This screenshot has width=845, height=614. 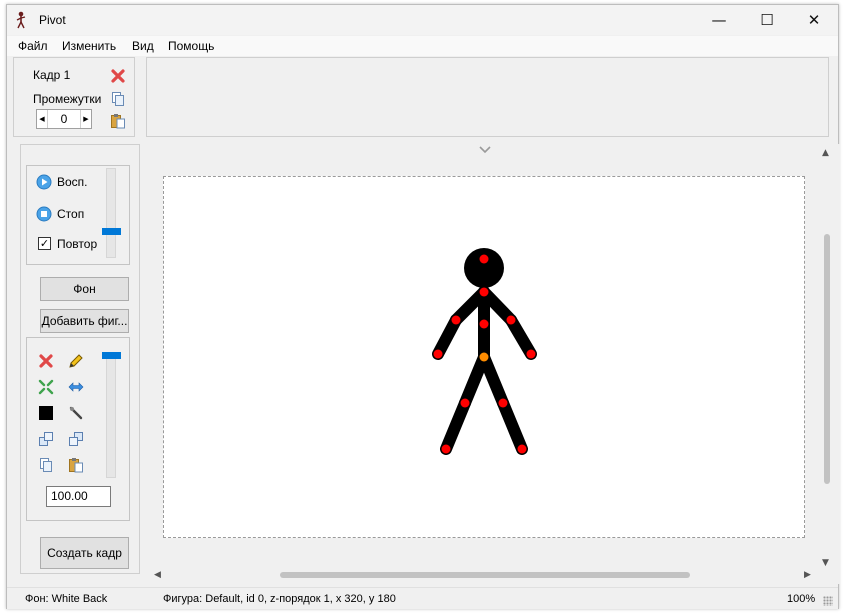 I want to click on menu-help: Помощь, so click(x=191, y=46).